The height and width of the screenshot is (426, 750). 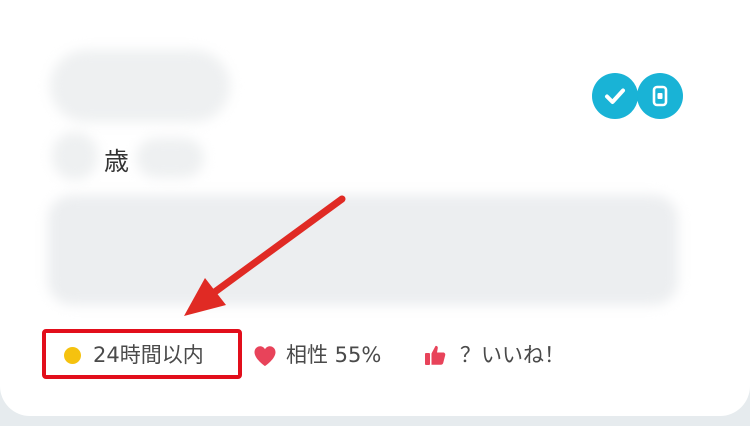 I want to click on last-login-label: 24時間以内, so click(x=148, y=355).